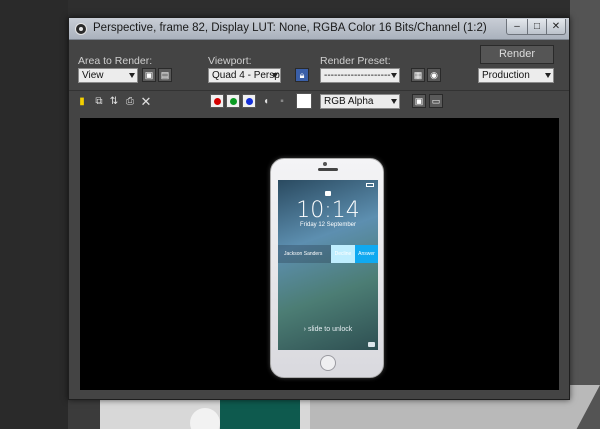  Describe the element at coordinates (99, 102) in the screenshot. I see `copy-icon: ⧉` at that location.